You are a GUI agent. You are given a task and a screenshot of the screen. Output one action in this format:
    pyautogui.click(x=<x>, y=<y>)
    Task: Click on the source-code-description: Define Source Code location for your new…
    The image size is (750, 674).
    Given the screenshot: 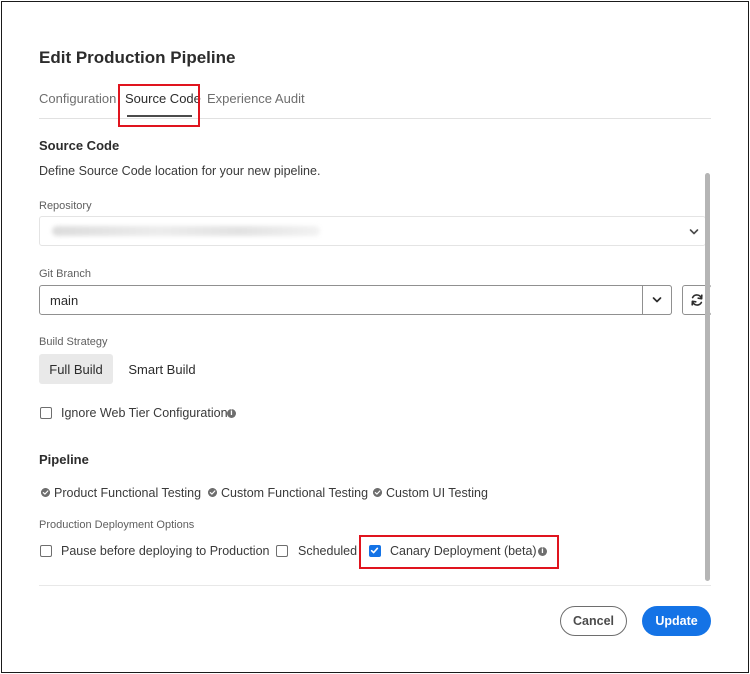 What is the action you would take?
    pyautogui.click(x=180, y=171)
    